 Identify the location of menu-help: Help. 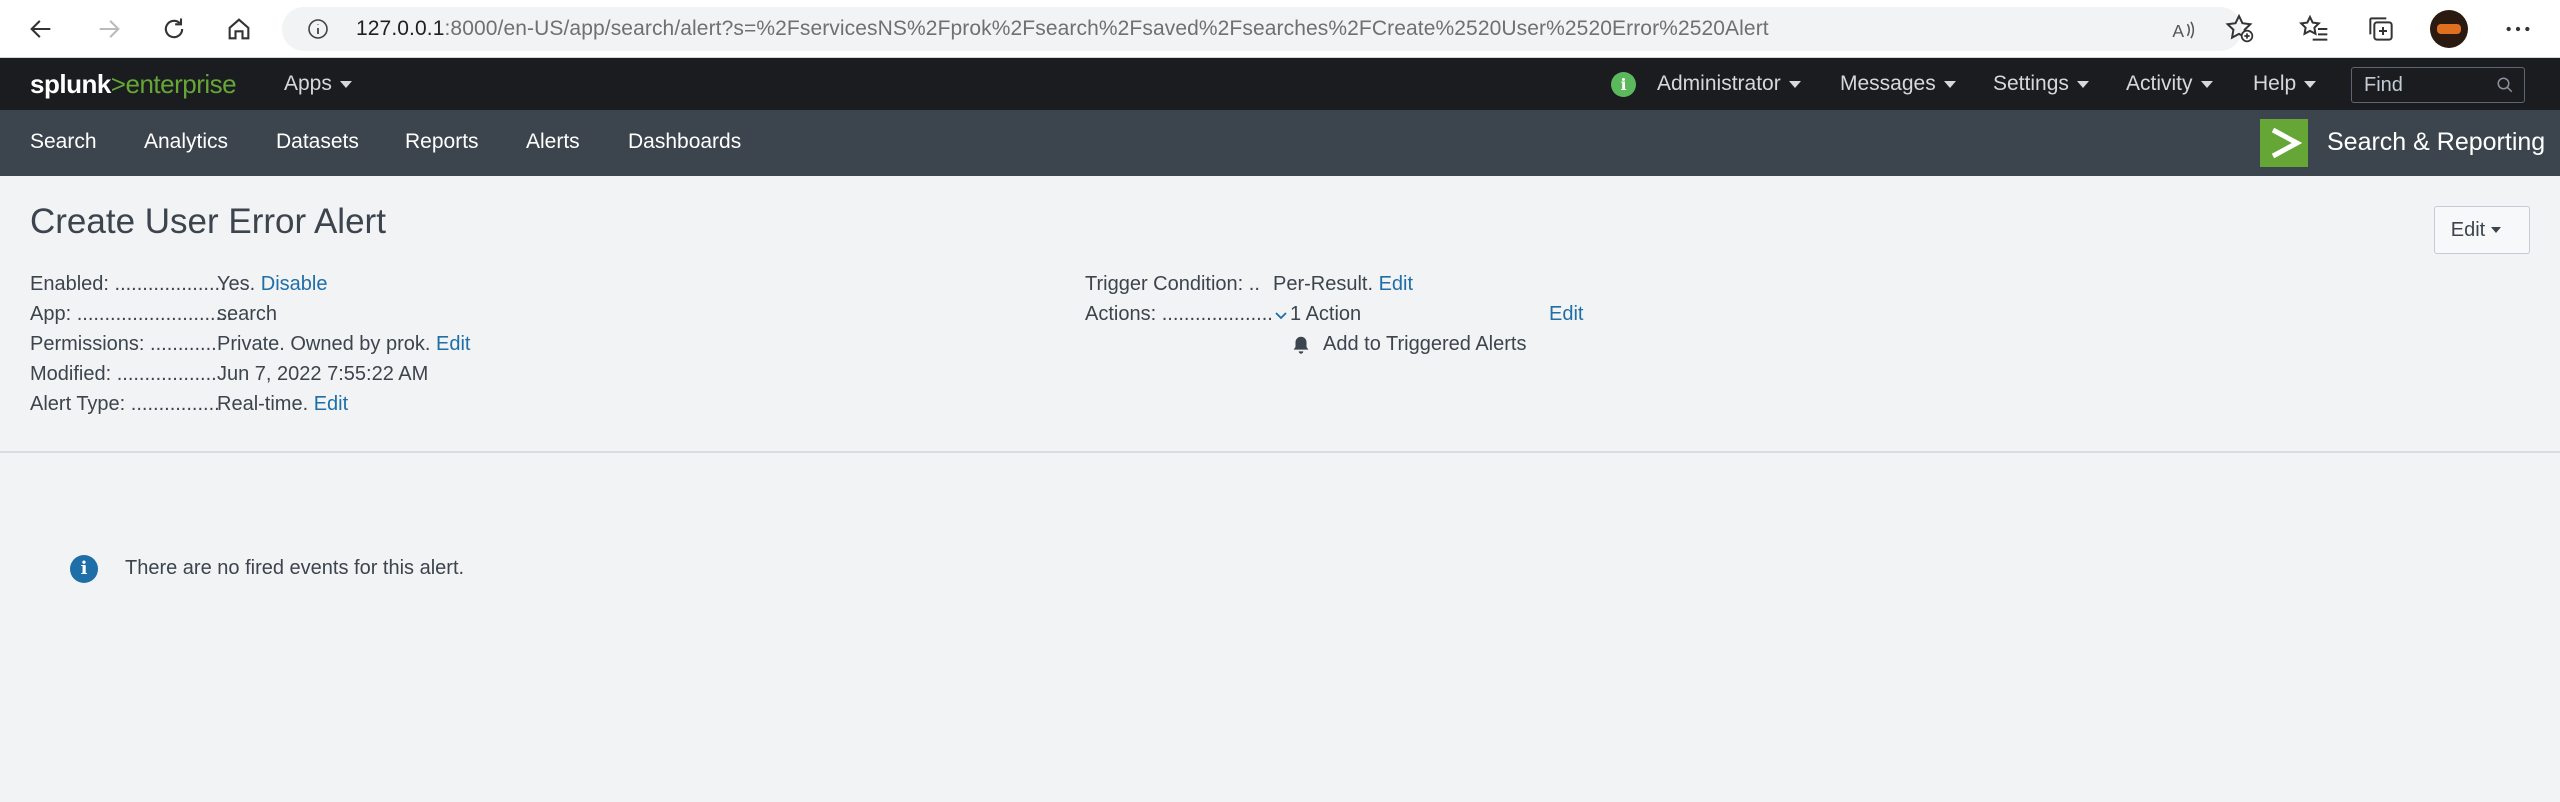
(2285, 84).